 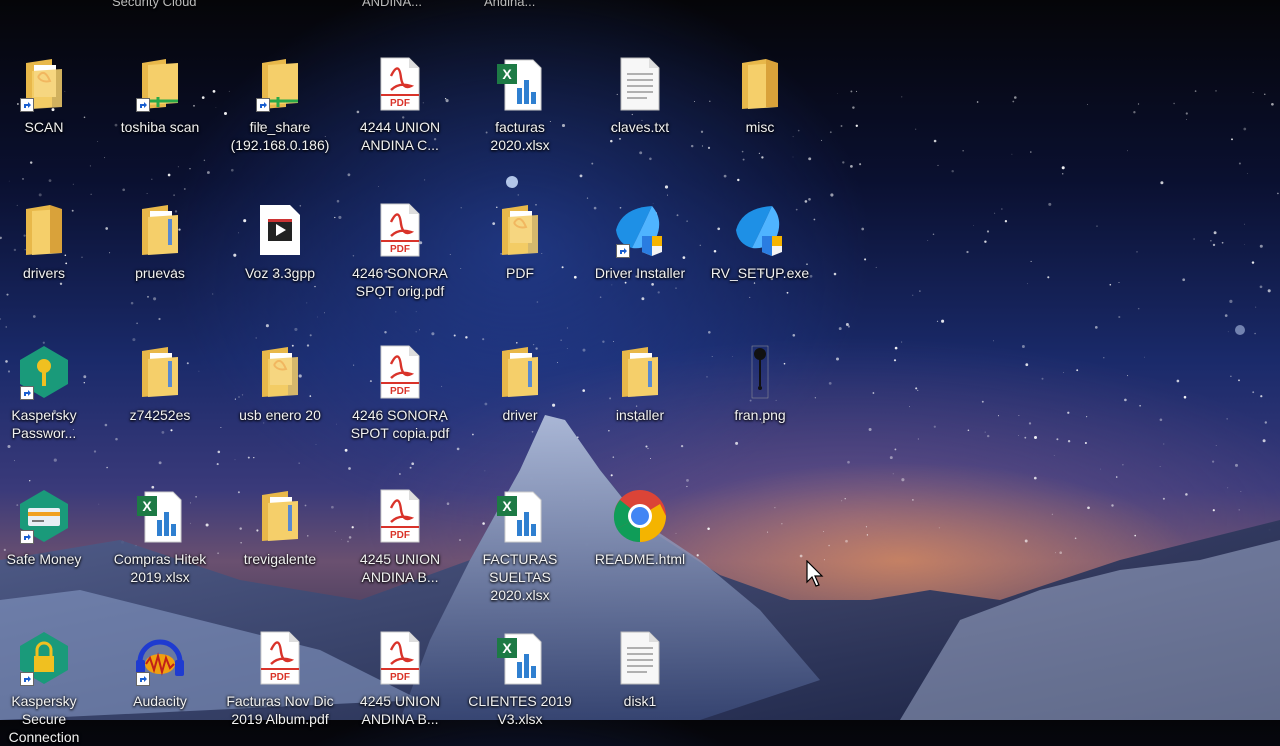 I want to click on desktop-icon: claves.txt, so click(x=640, y=94).